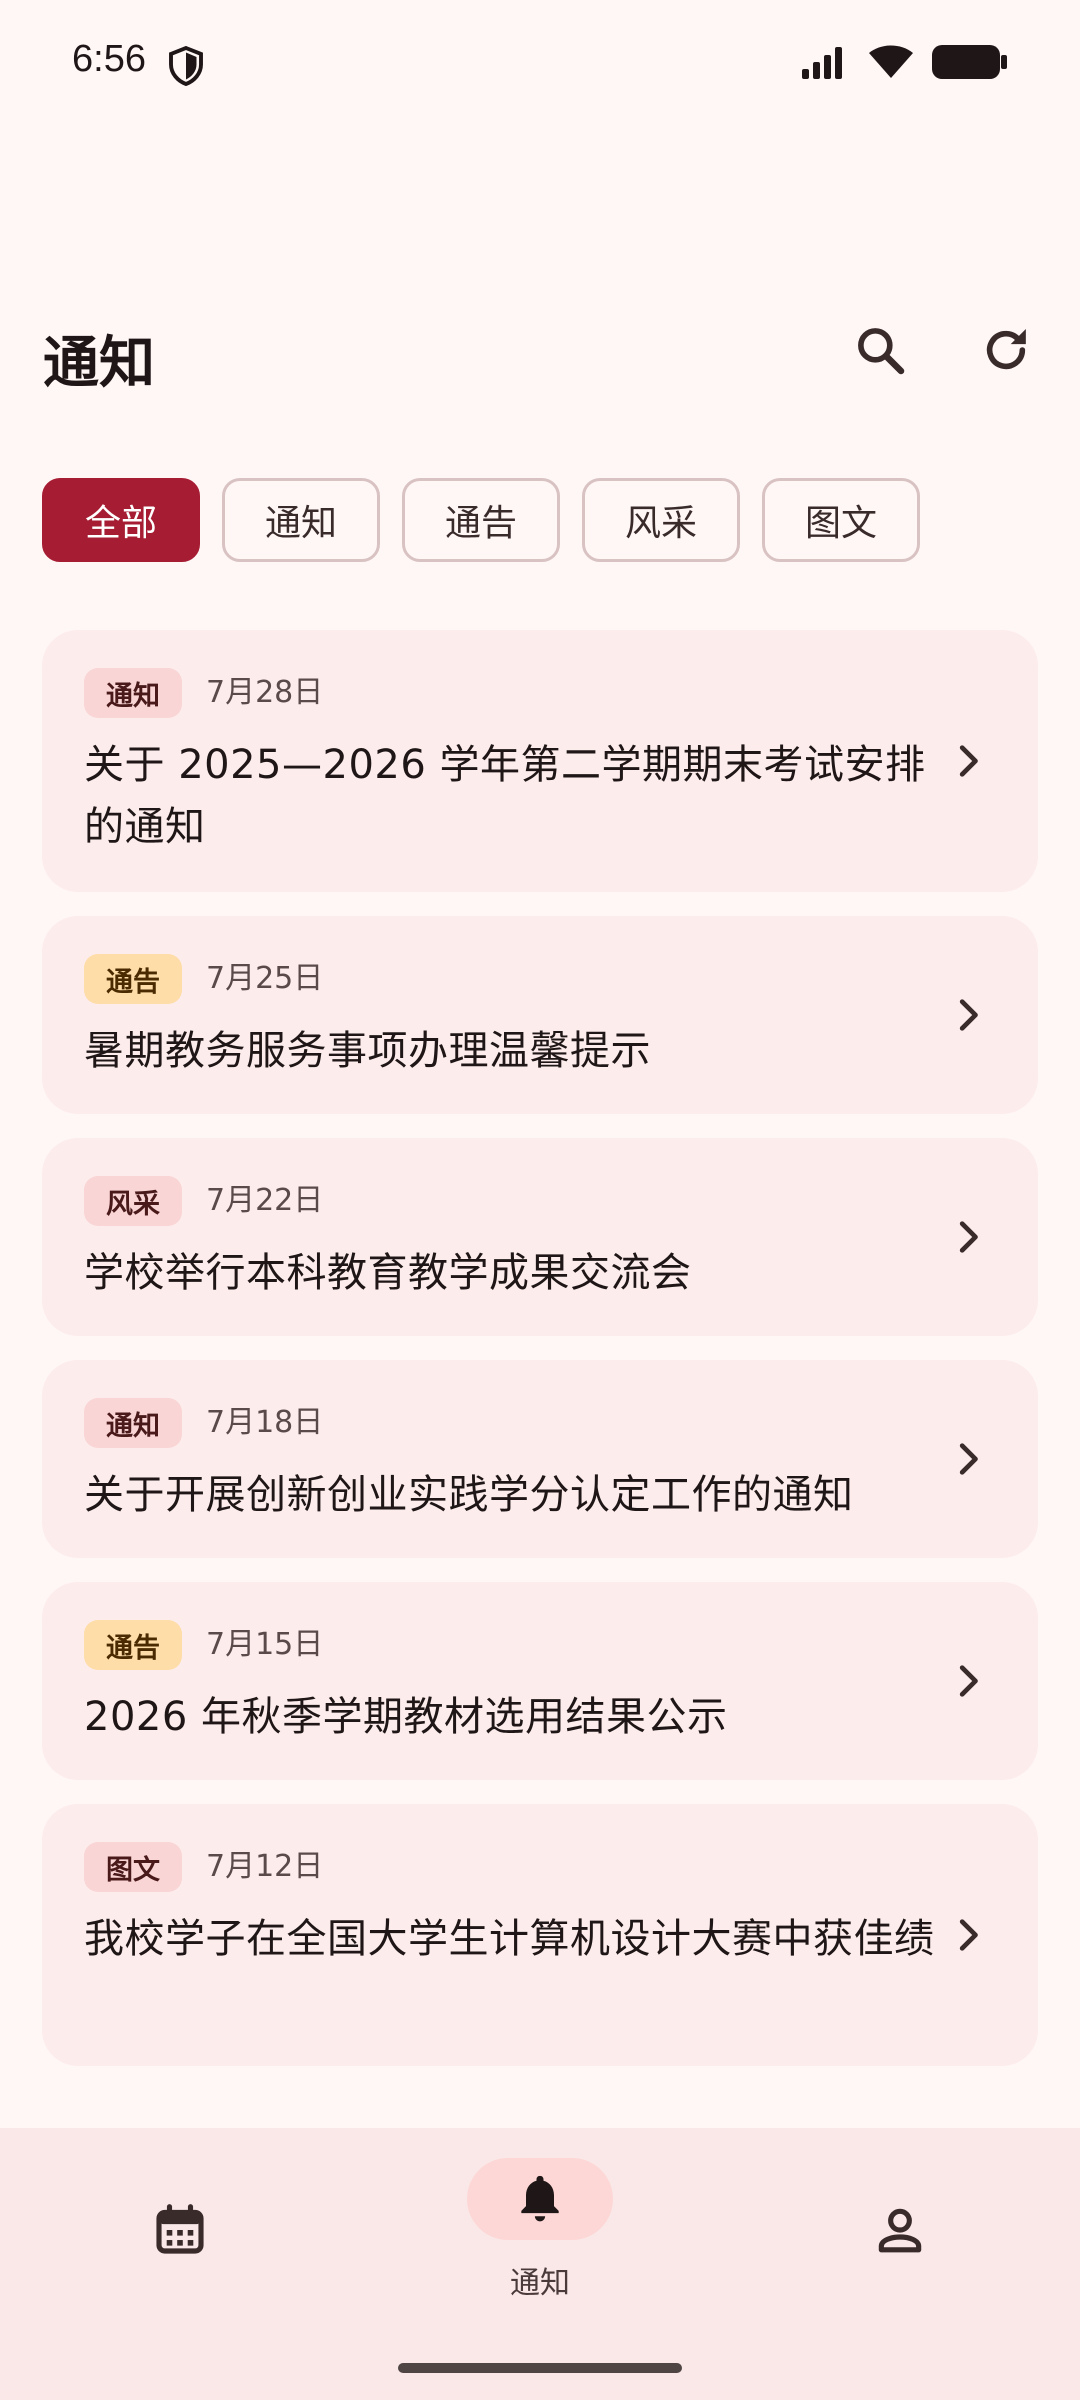 This screenshot has width=1080, height=2400. I want to click on home-indicator, so click(540, 2368).